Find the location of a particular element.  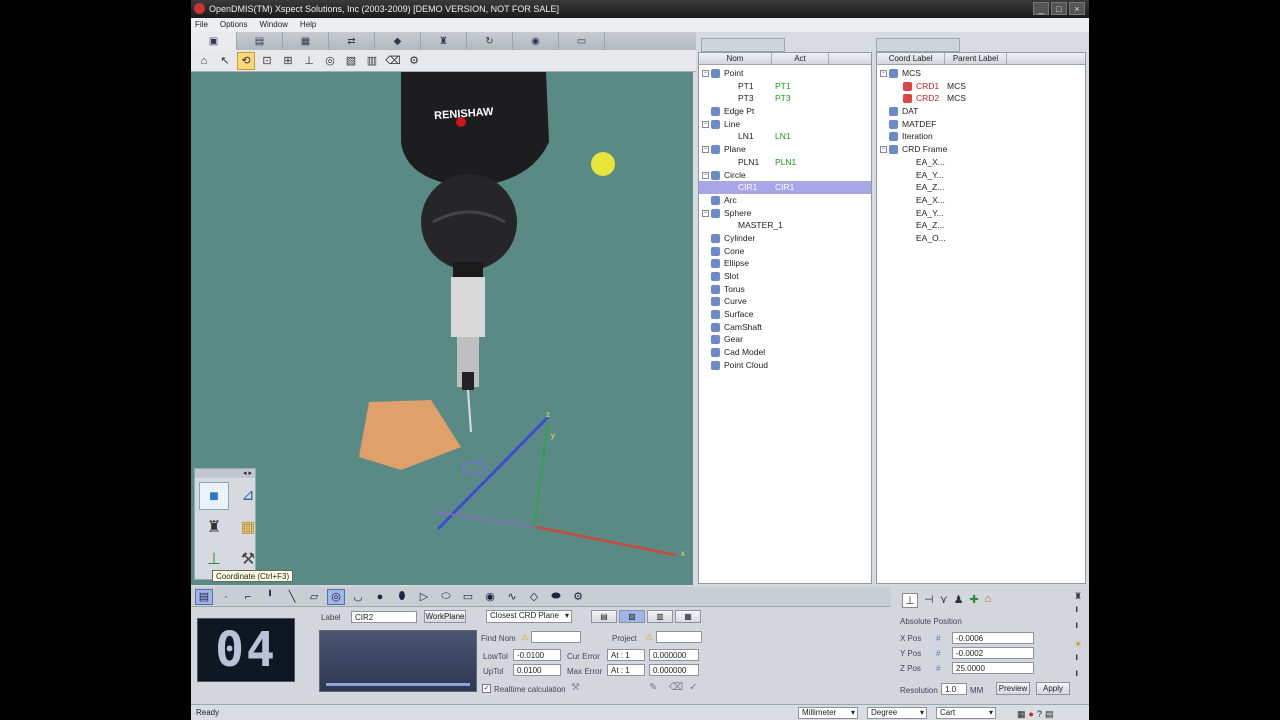

workplane-button: WorkPlane is located at coordinates (445, 616).